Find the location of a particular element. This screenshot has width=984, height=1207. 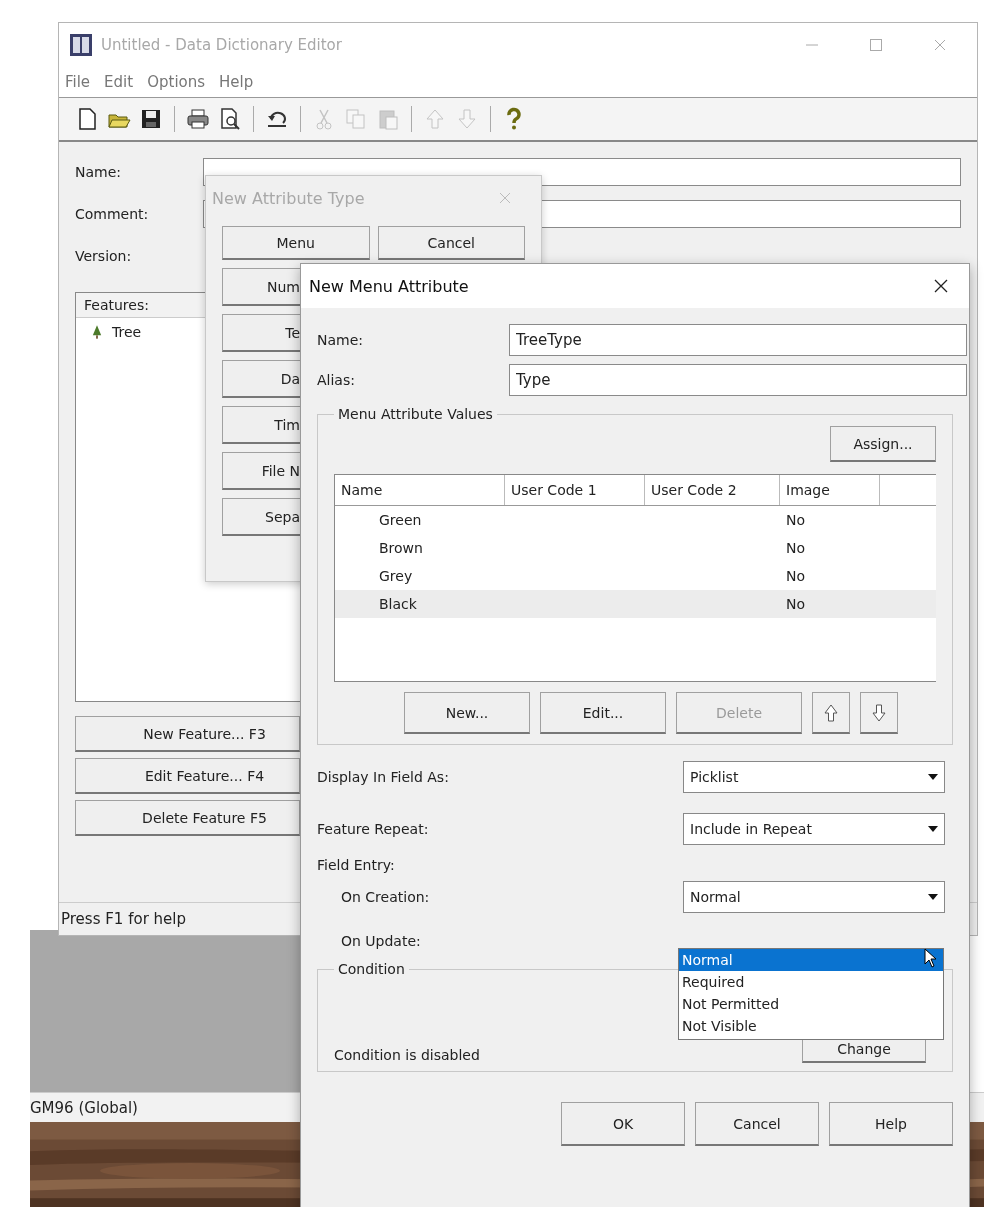

table-cell-text: Grey is located at coordinates (396, 576).